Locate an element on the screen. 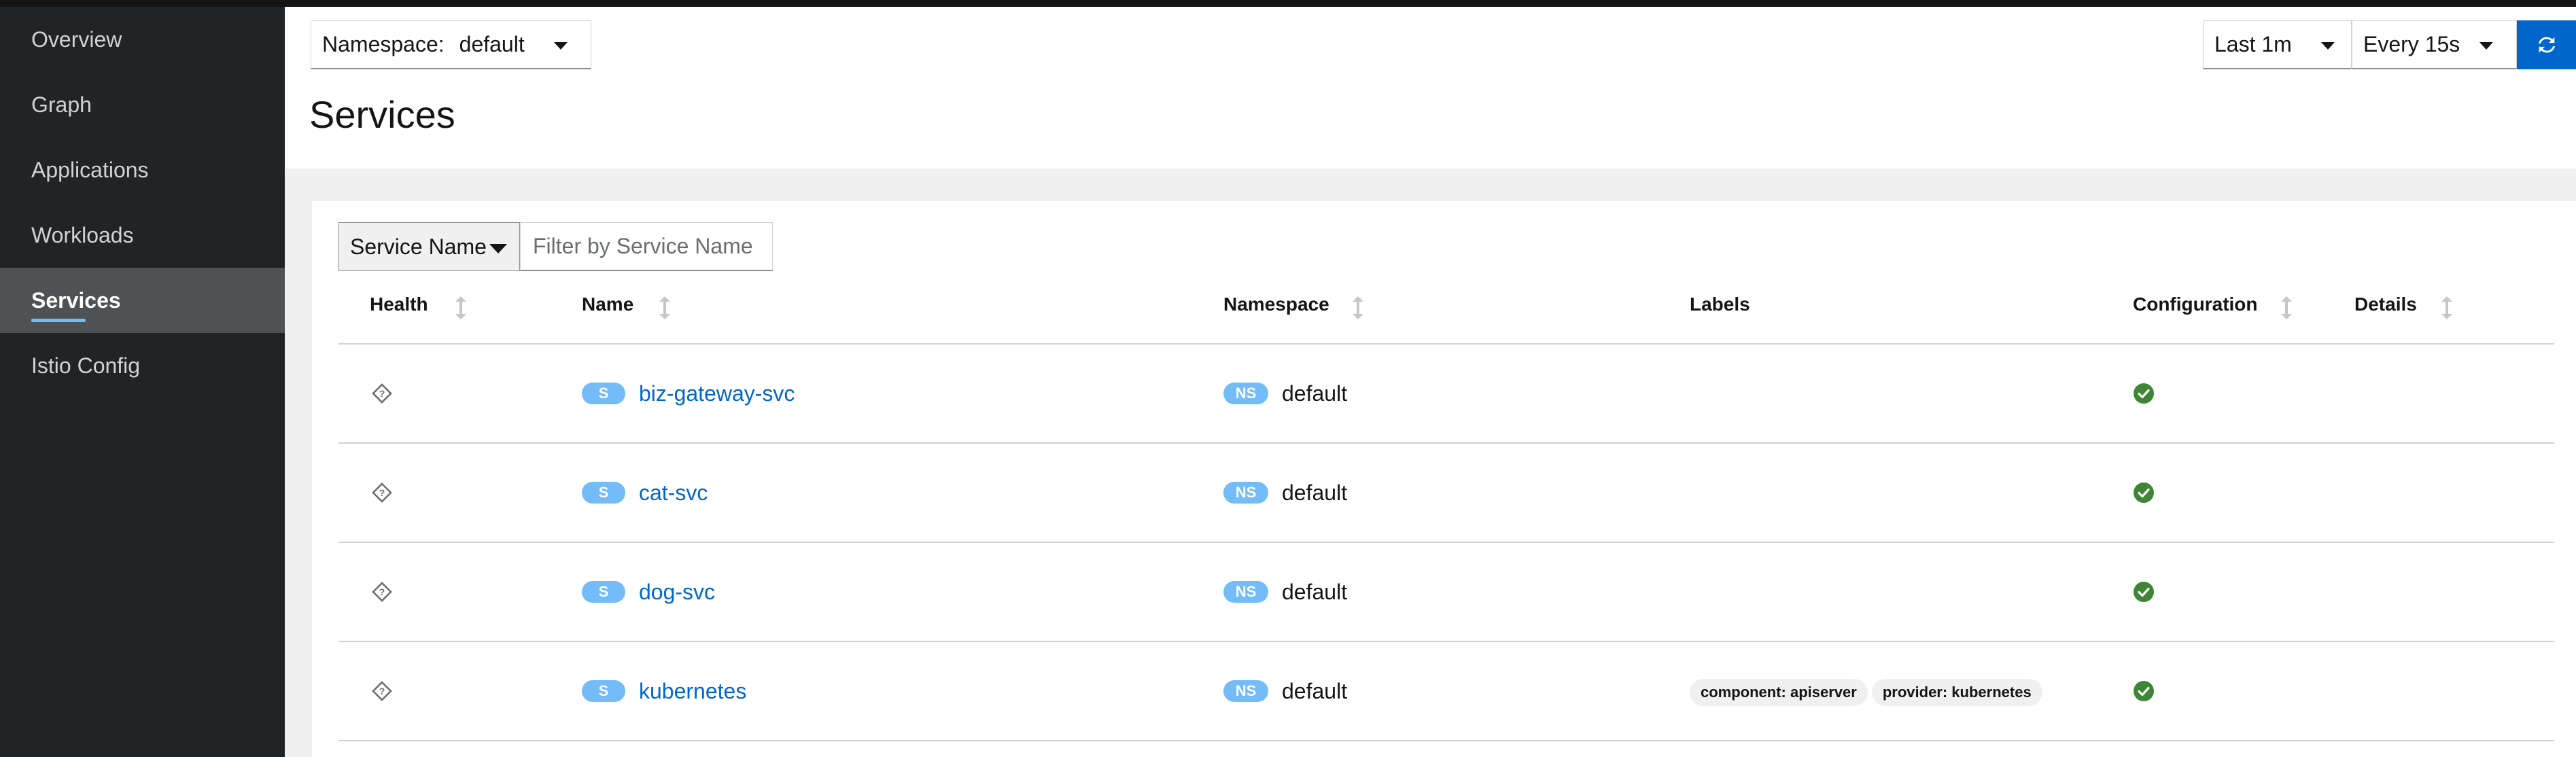  service-link: cat-svc is located at coordinates (673, 493).